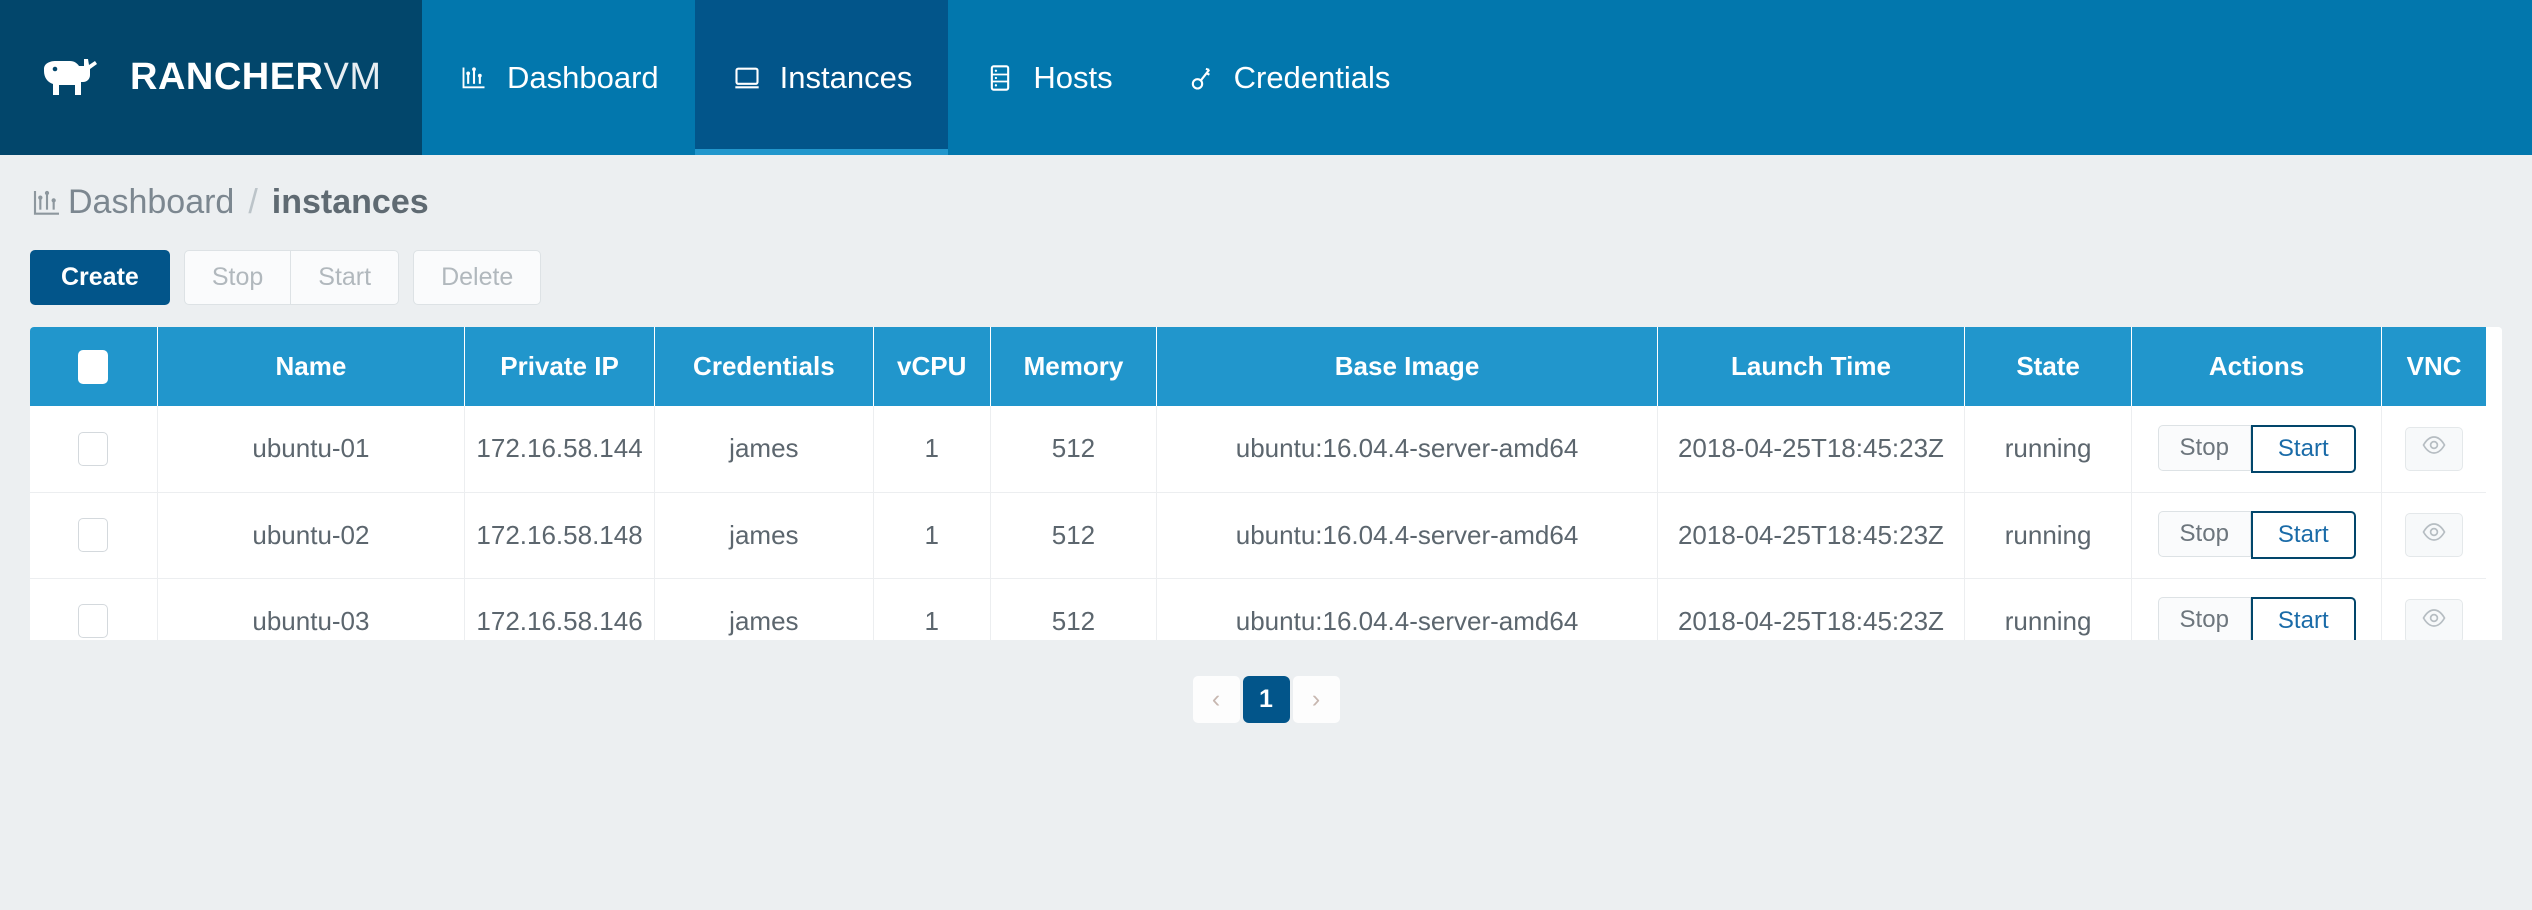 This screenshot has height=910, width=2532. I want to click on column-header-launch-time: Launch Time, so click(1811, 366).